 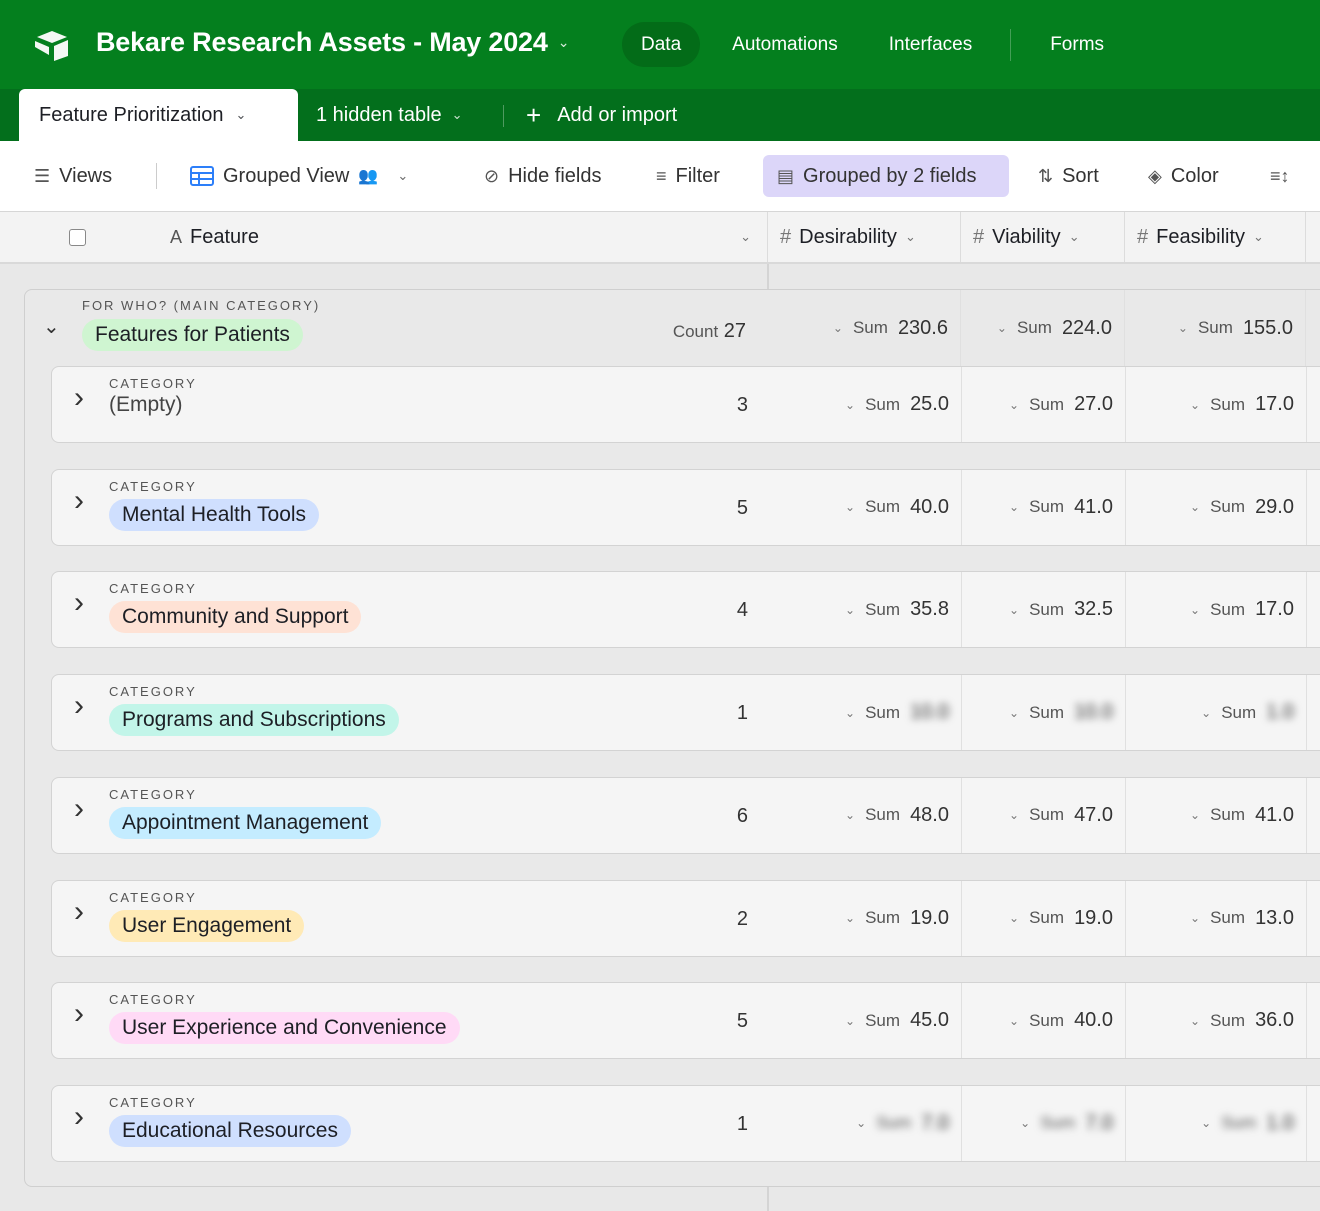 I want to click on summary-cell-desirability: ⌄ Sum 48.0, so click(x=865, y=815).